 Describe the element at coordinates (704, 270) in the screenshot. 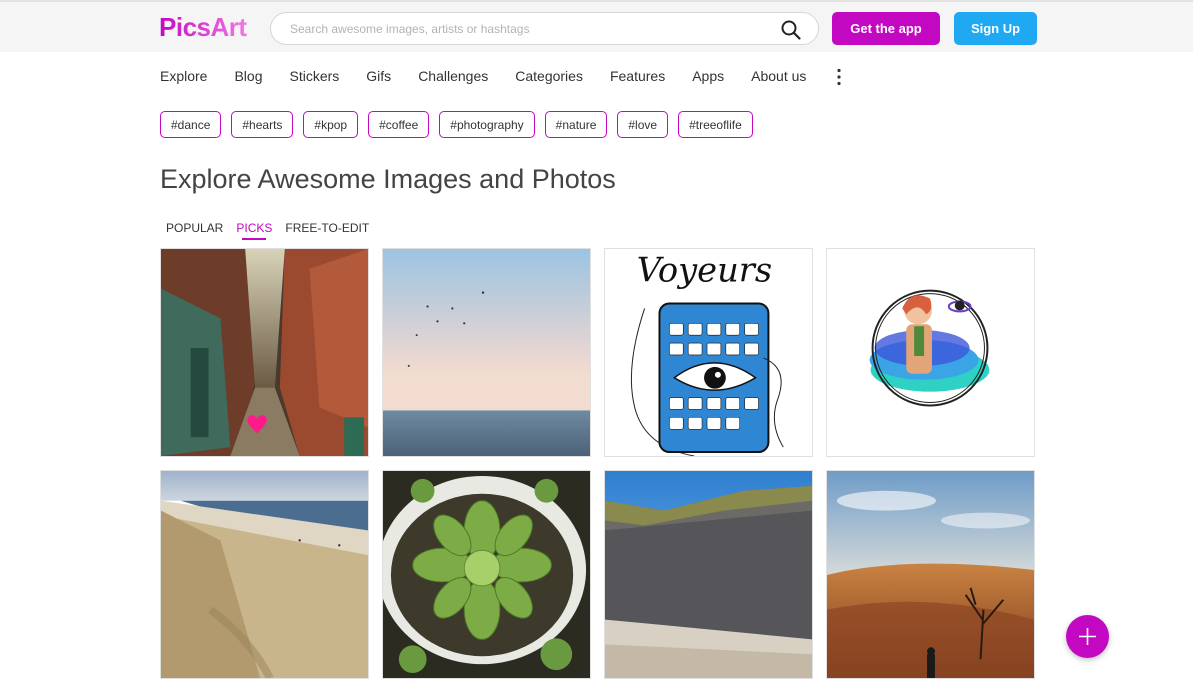

I see `voyeurs-caption: Voyeurs` at that location.